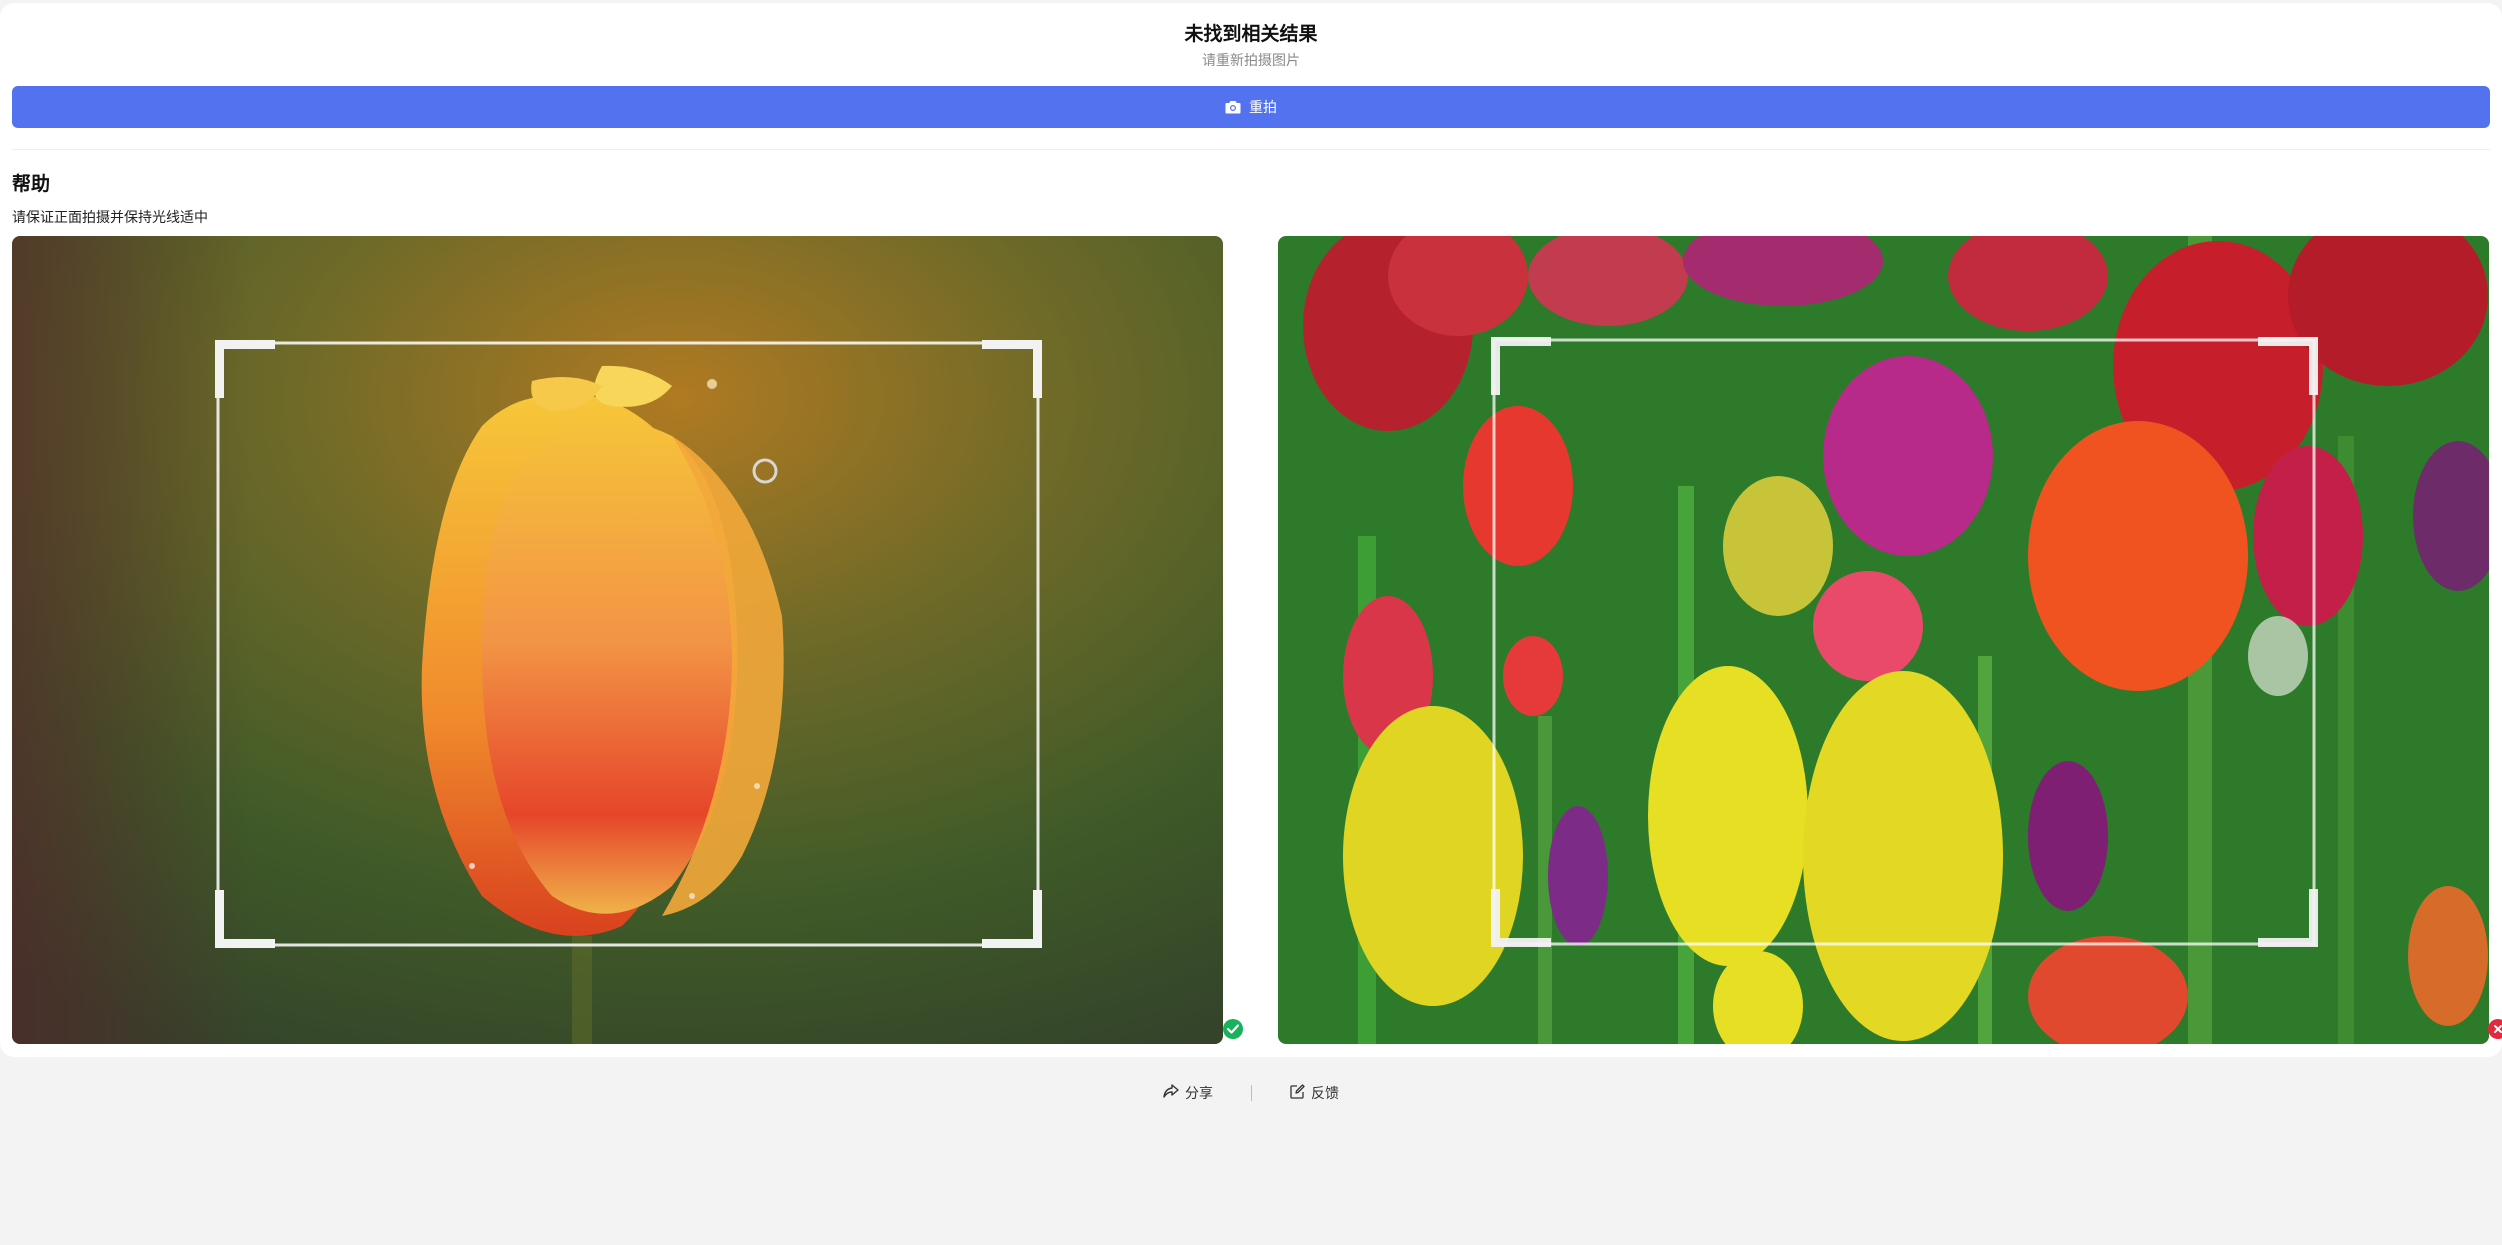 This screenshot has width=2502, height=1245. I want to click on footer: 分享 反馈, so click(1251, 1093).